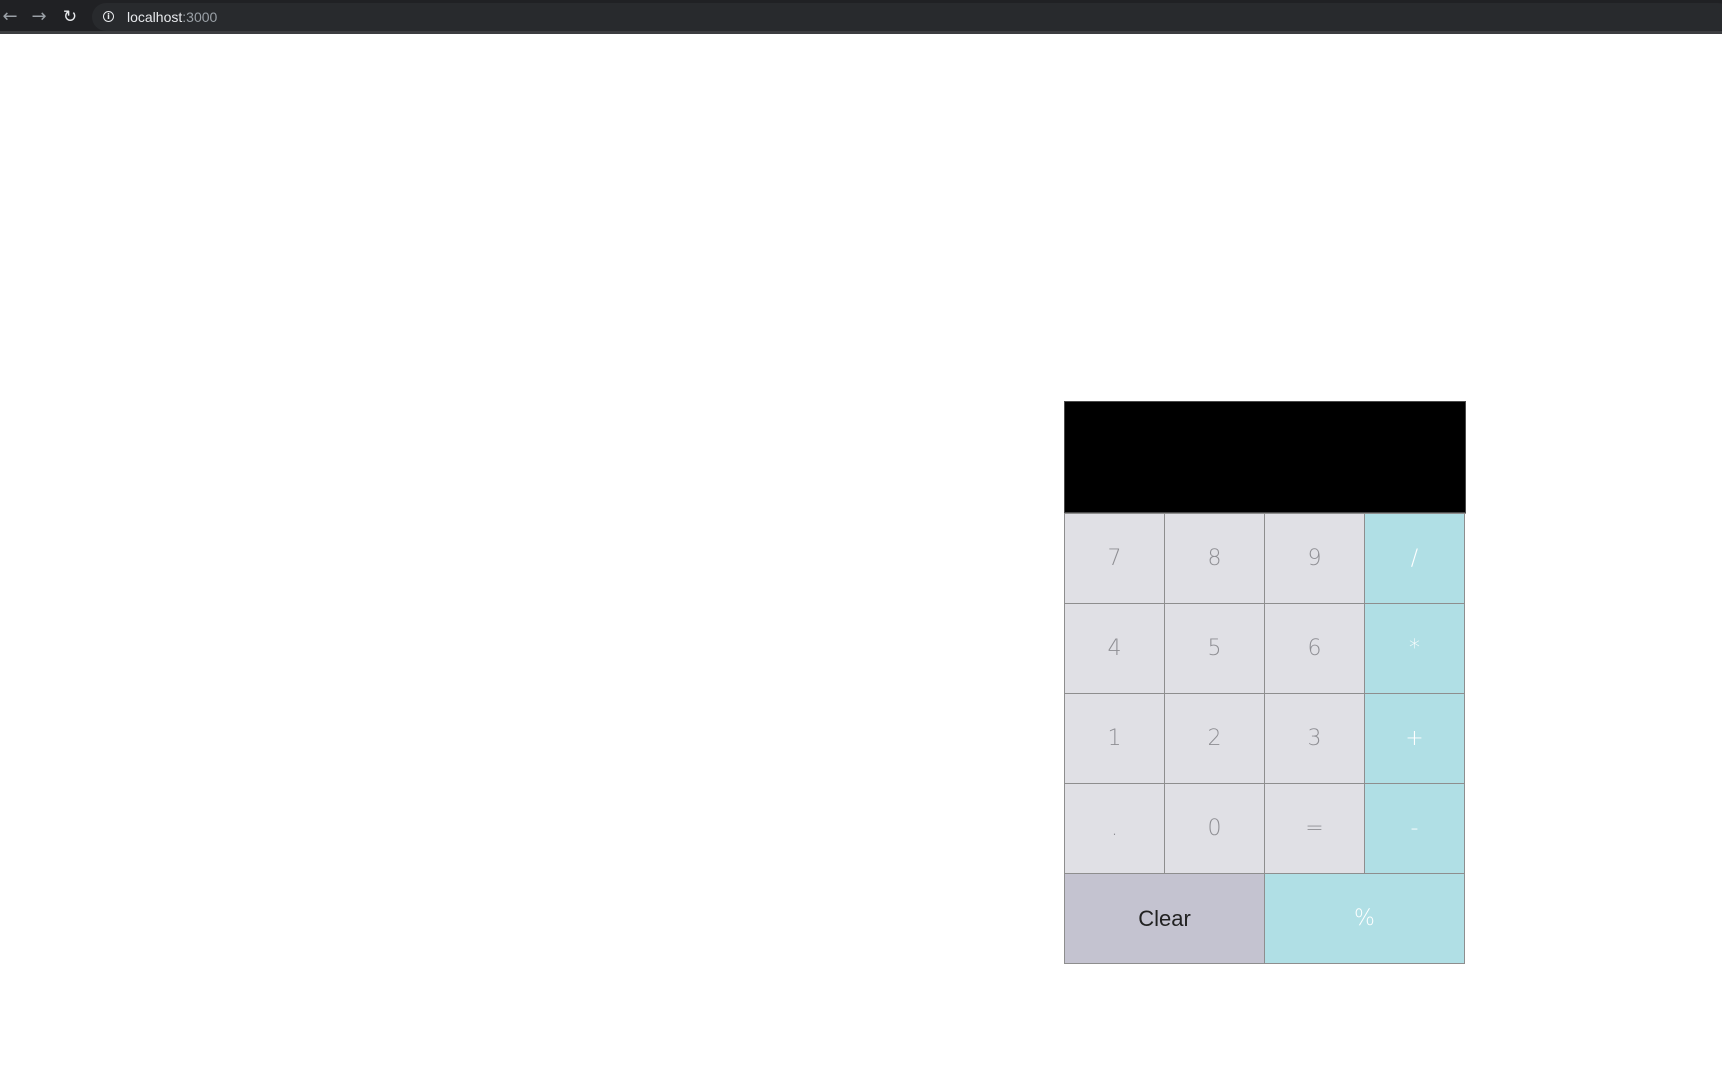 This screenshot has height=1074, width=1722. What do you see at coordinates (70, 17) in the screenshot?
I see `reload-icon: ↻` at bounding box center [70, 17].